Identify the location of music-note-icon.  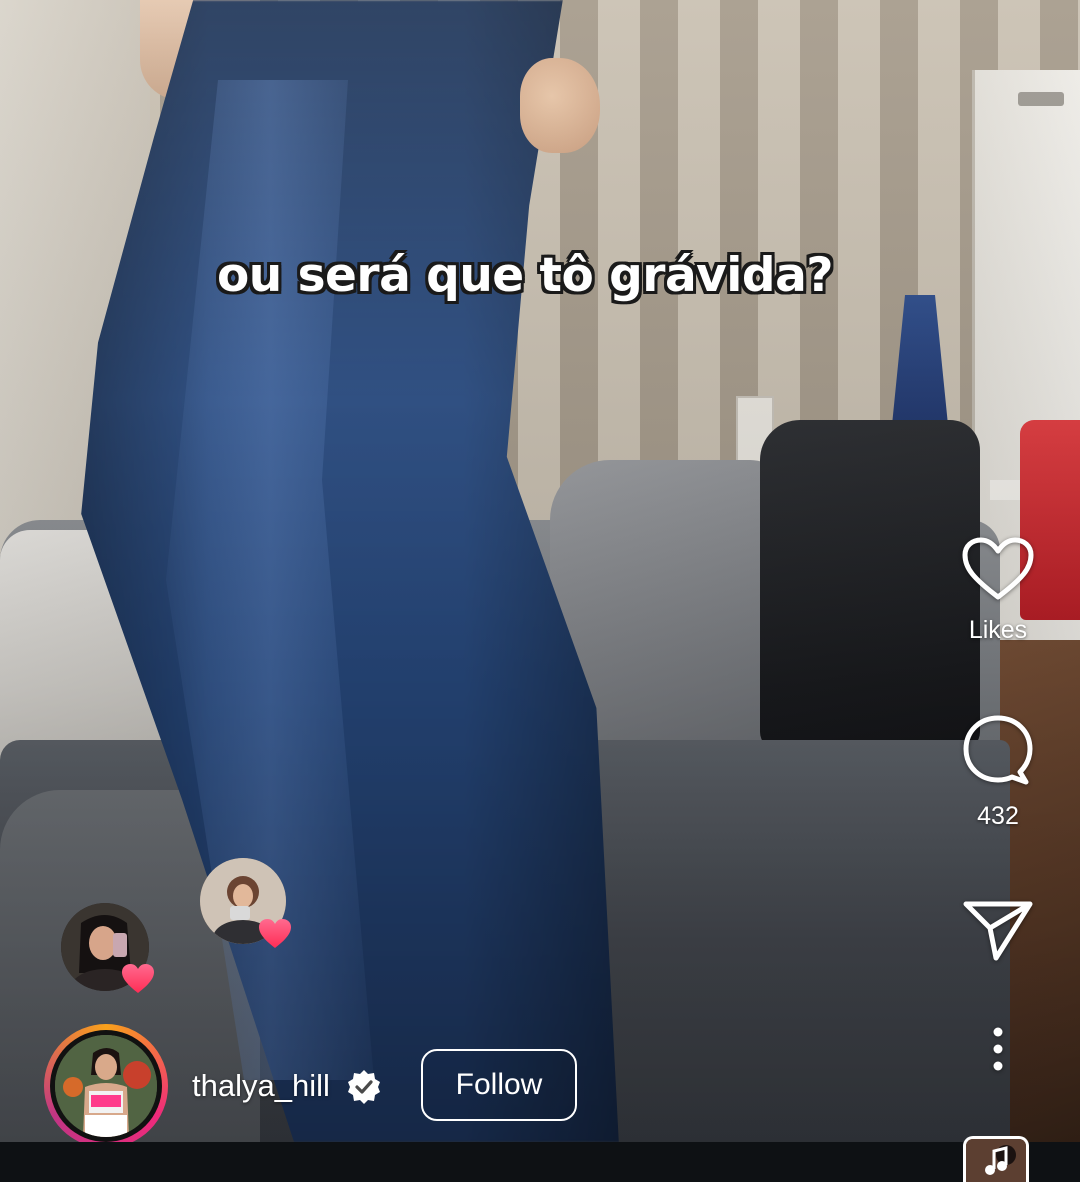
(996, 1160).